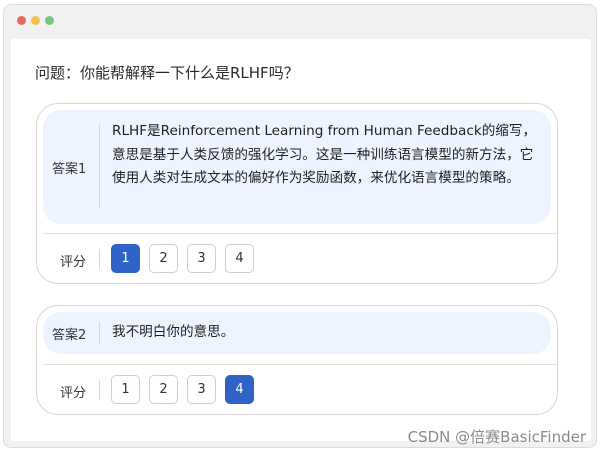 The image size is (602, 454). What do you see at coordinates (300, 21) in the screenshot?
I see `title-bar` at bounding box center [300, 21].